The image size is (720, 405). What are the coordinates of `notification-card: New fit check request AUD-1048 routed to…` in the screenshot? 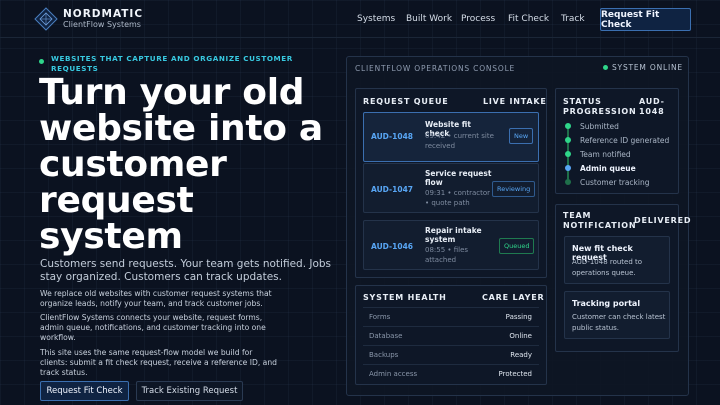 It's located at (617, 260).